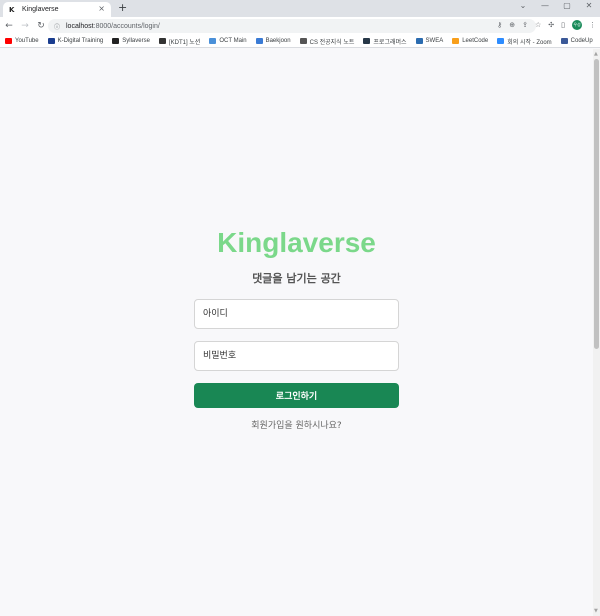  I want to click on bookmark-item: SWEA, so click(429, 41).